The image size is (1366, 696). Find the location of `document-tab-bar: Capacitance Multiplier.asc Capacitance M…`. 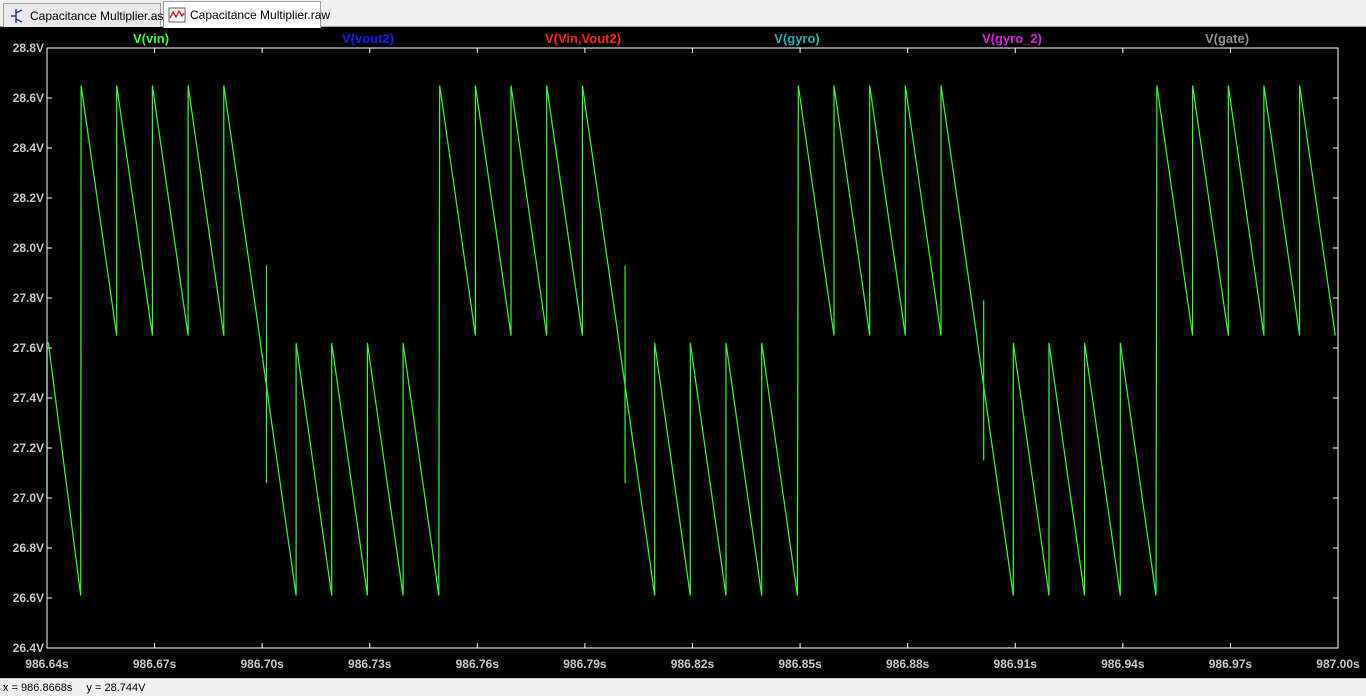

document-tab-bar: Capacitance Multiplier.asc Capacitance M… is located at coordinates (683, 14).